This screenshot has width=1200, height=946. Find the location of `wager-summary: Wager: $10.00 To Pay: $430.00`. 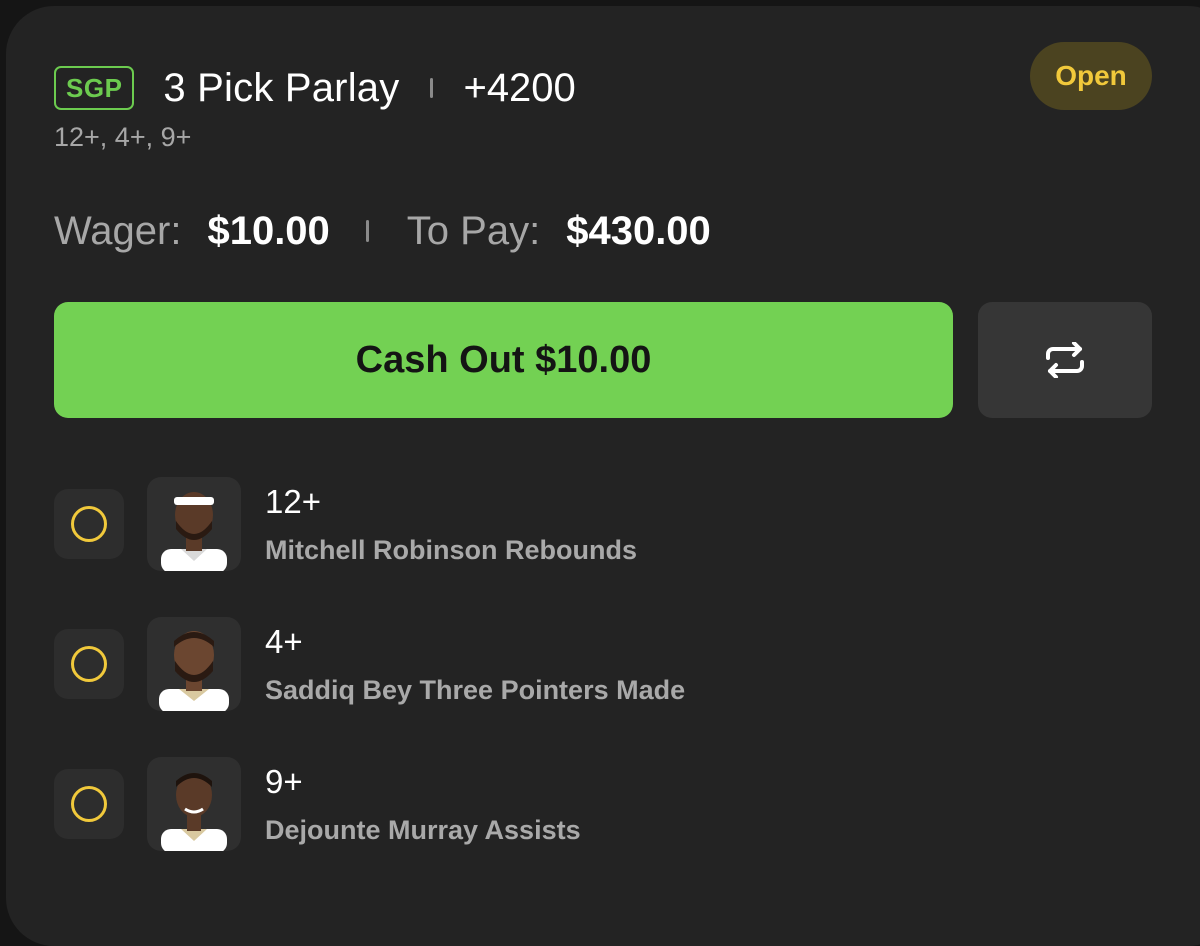

wager-summary: Wager: $10.00 To Pay: $430.00 is located at coordinates (382, 231).